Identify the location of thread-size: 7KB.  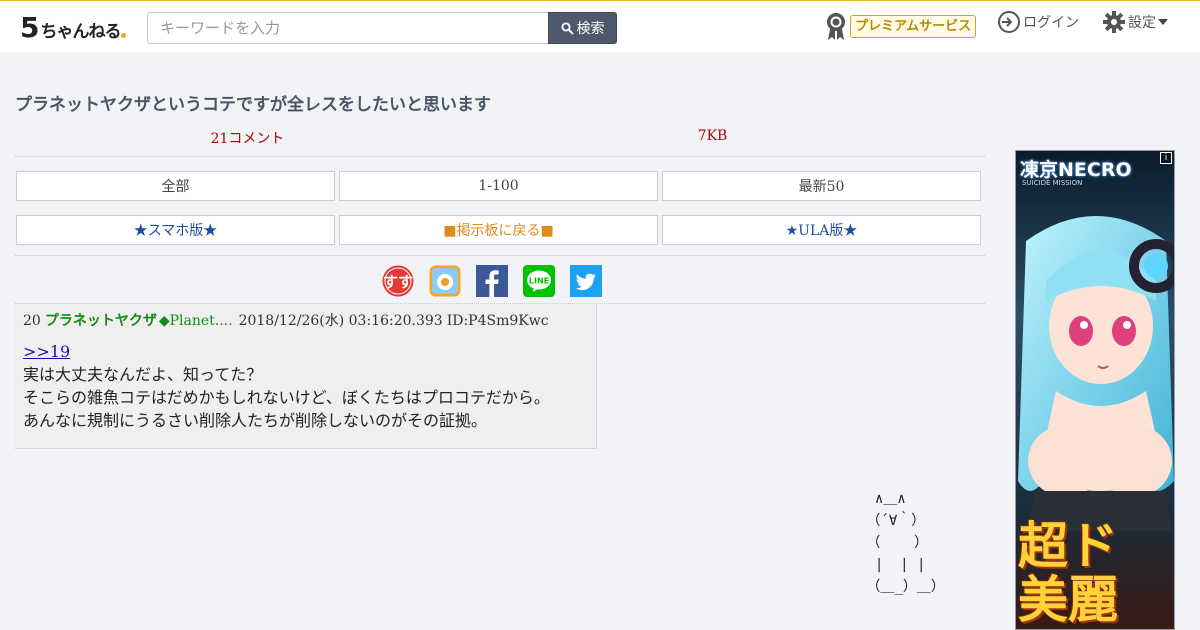
(712, 136).